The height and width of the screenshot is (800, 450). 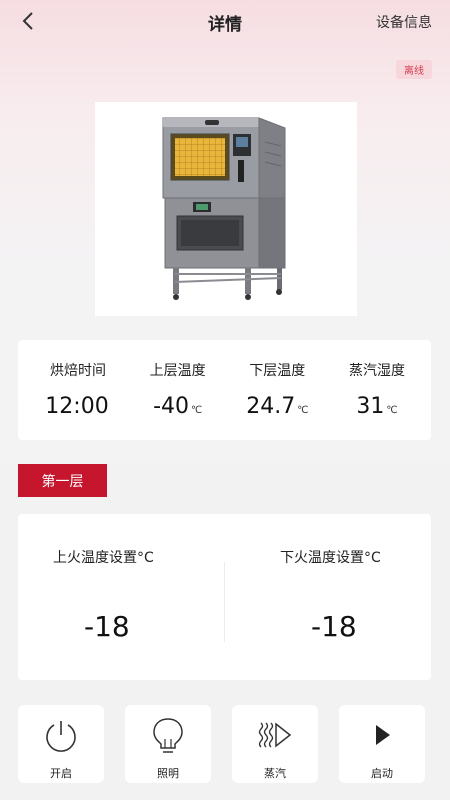 I want to click on top-fire-label: 上火温度设置°C, so click(x=103, y=558).